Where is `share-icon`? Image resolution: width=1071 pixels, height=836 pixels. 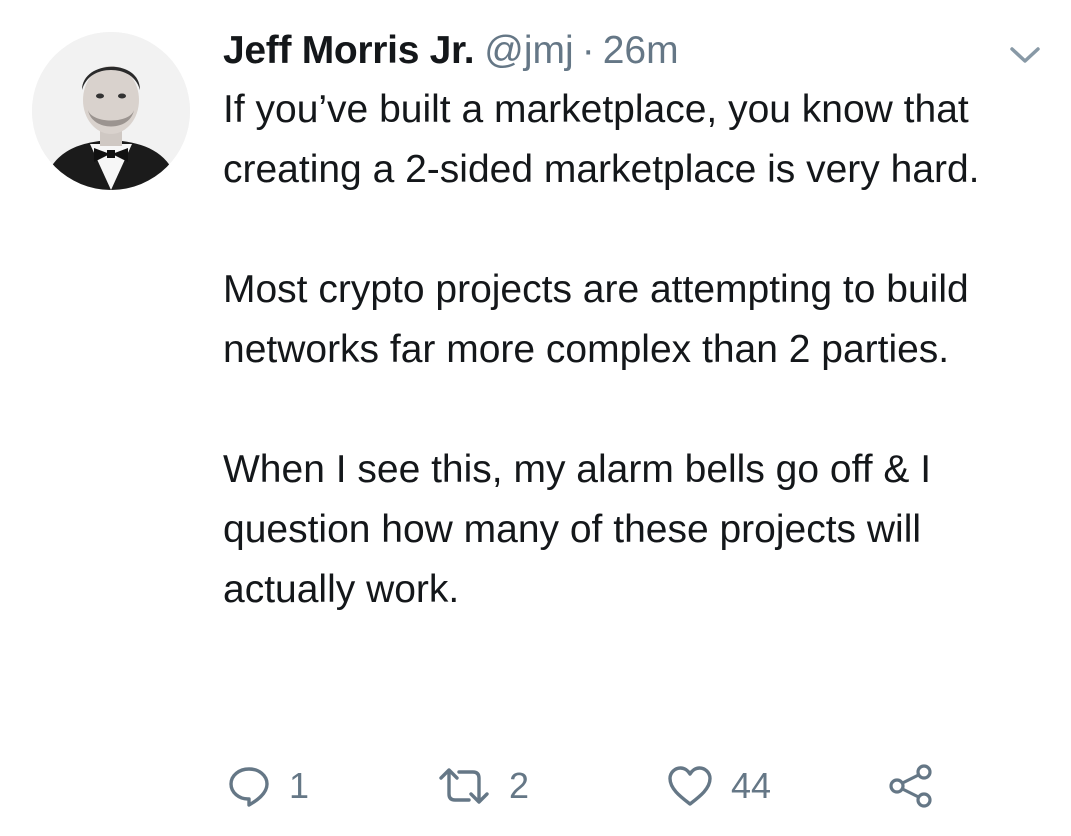
share-icon is located at coordinates (910, 786).